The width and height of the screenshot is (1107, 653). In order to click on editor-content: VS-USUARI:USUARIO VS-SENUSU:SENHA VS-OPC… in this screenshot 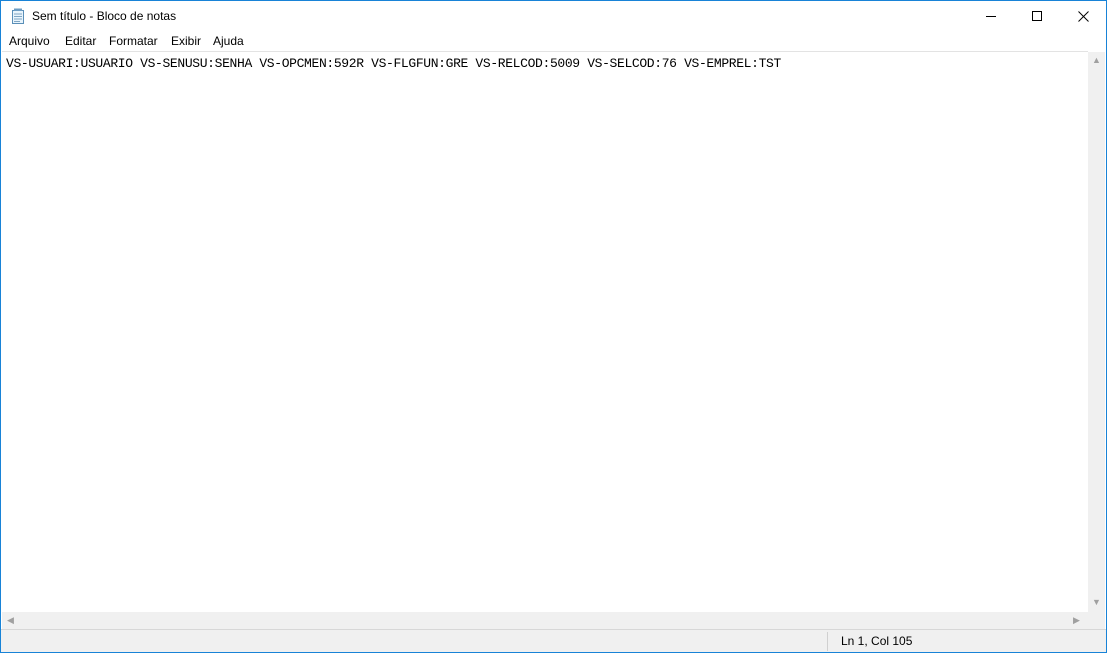, I will do `click(393, 63)`.